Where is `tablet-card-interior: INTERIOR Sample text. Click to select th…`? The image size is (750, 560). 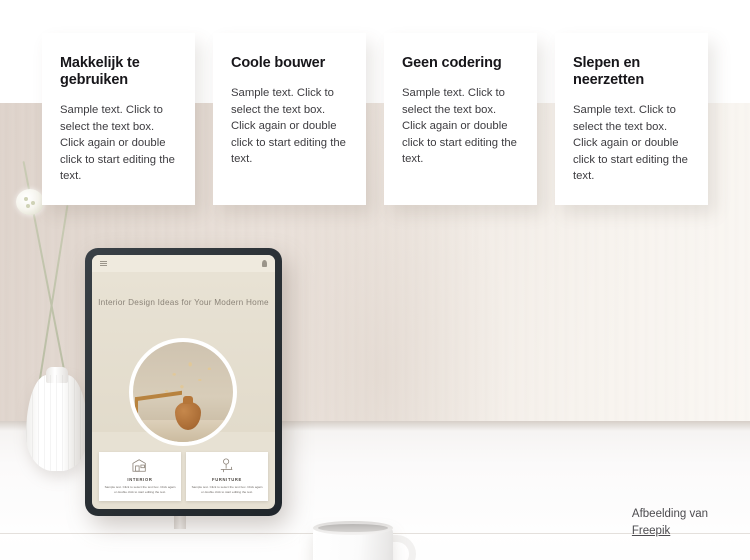 tablet-card-interior: INTERIOR Sample text. Click to select th… is located at coordinates (140, 476).